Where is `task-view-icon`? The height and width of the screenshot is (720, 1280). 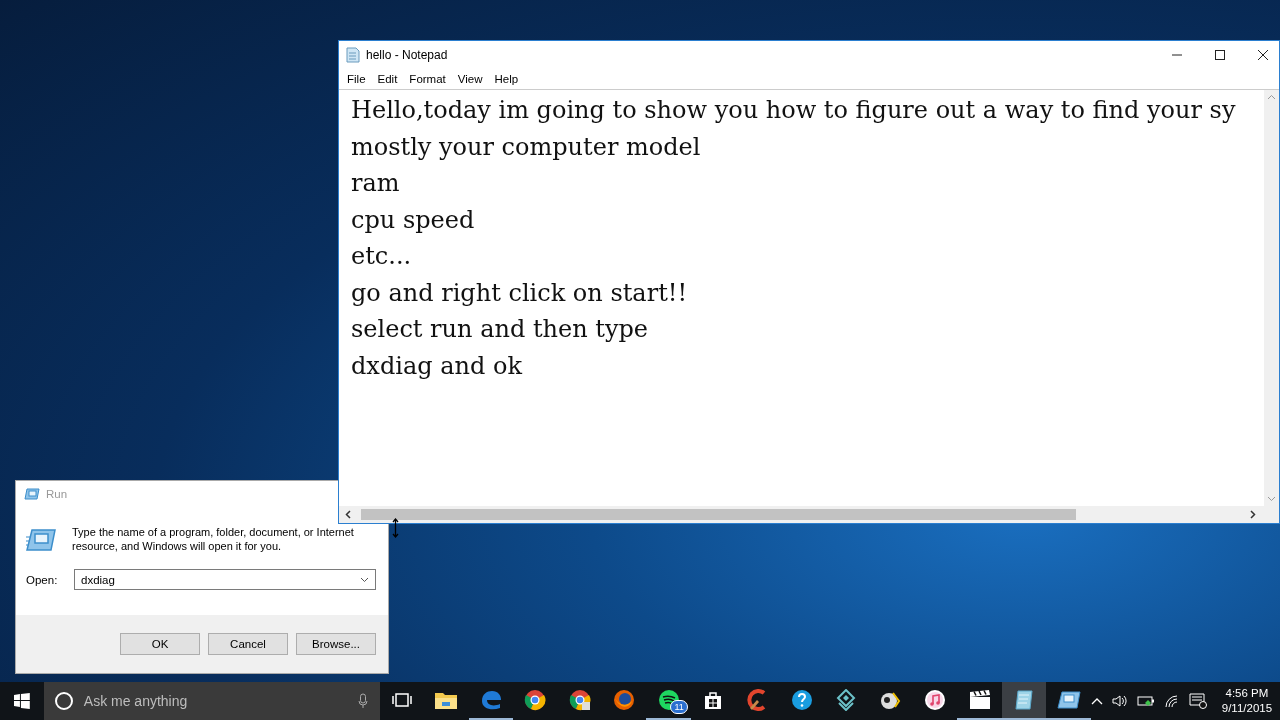
task-view-icon is located at coordinates (402, 700).